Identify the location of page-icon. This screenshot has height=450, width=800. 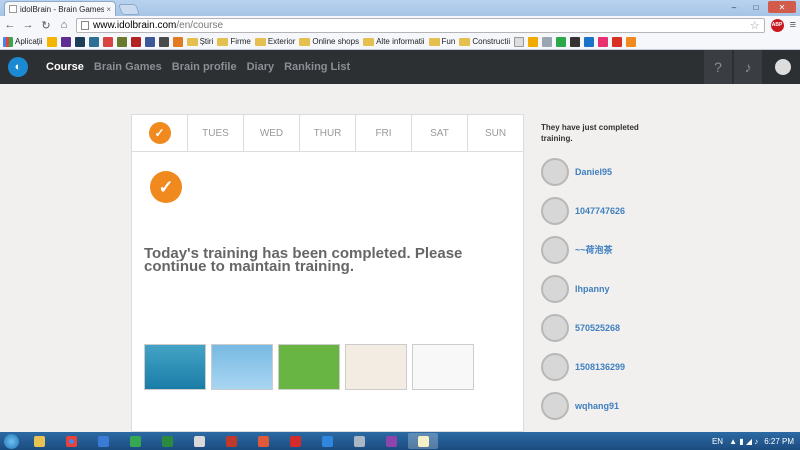
(85, 25).